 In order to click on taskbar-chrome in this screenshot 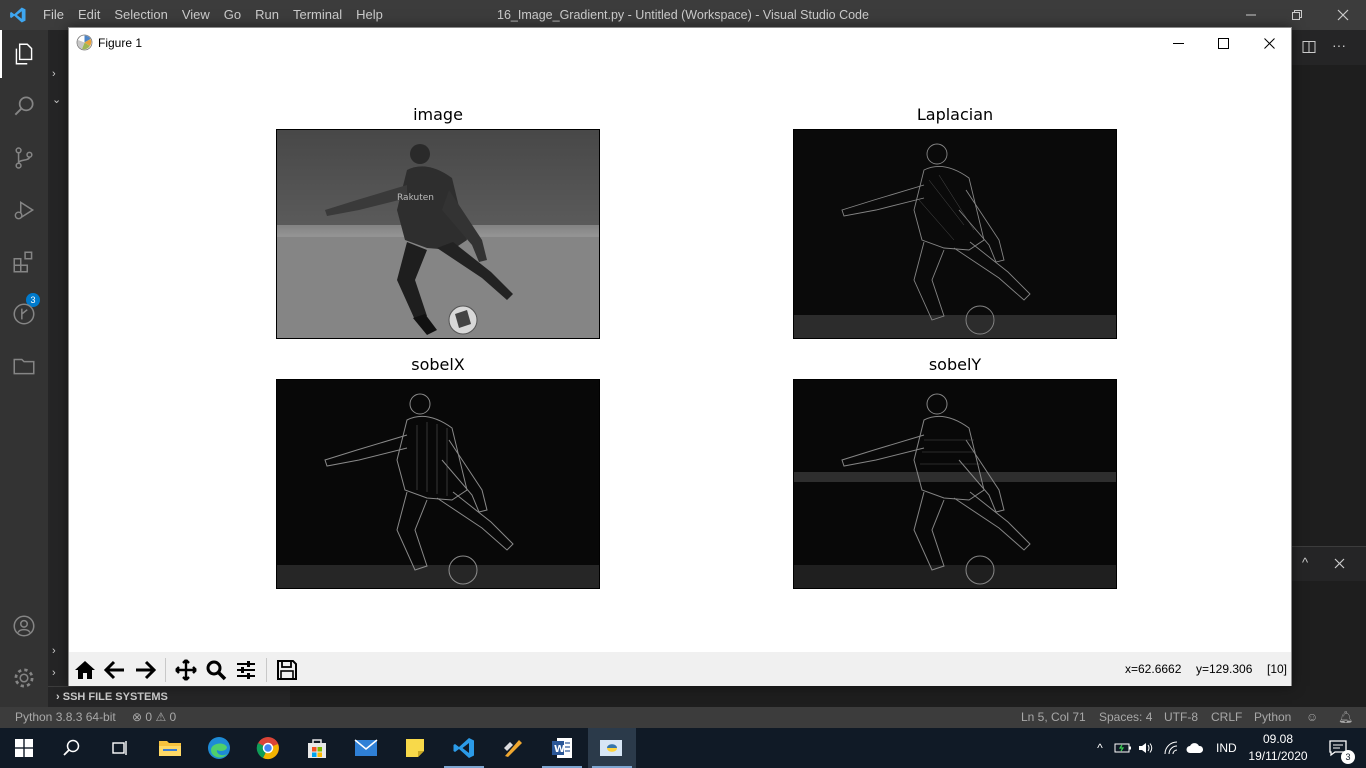, I will do `click(268, 748)`.